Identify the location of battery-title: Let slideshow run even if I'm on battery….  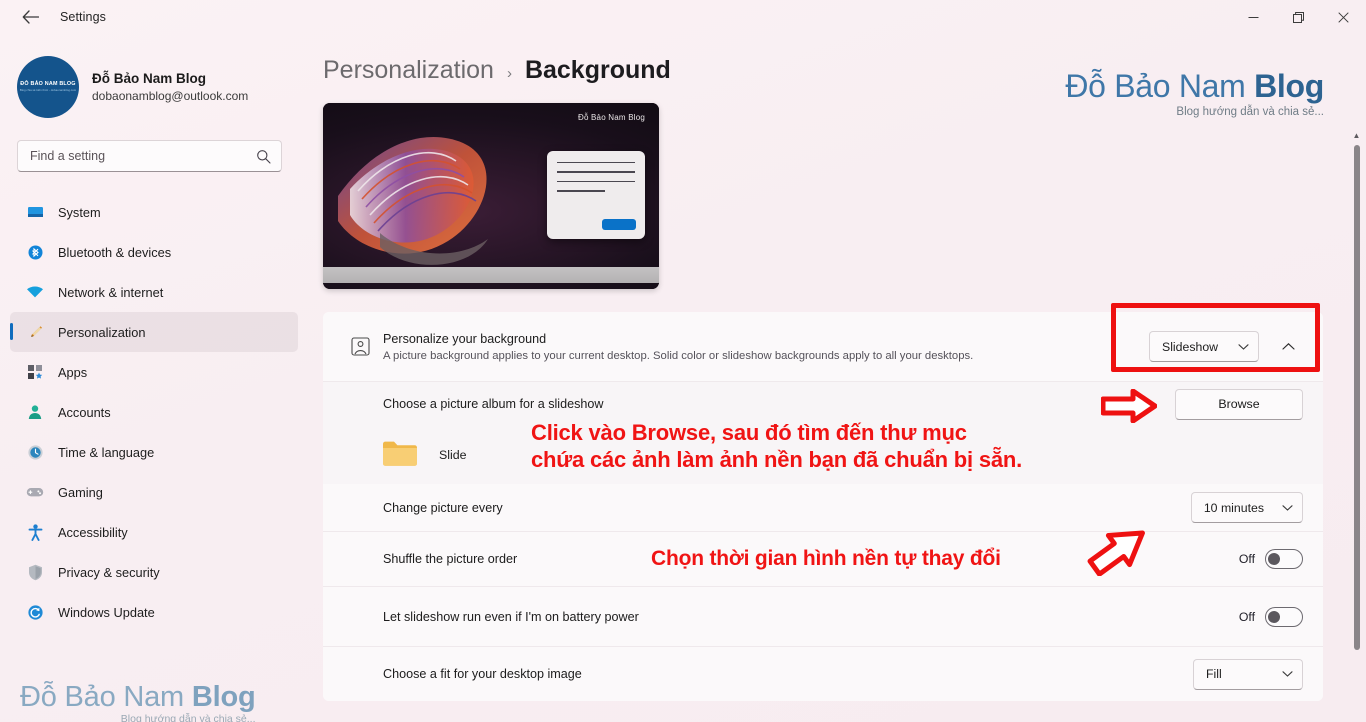
(511, 616).